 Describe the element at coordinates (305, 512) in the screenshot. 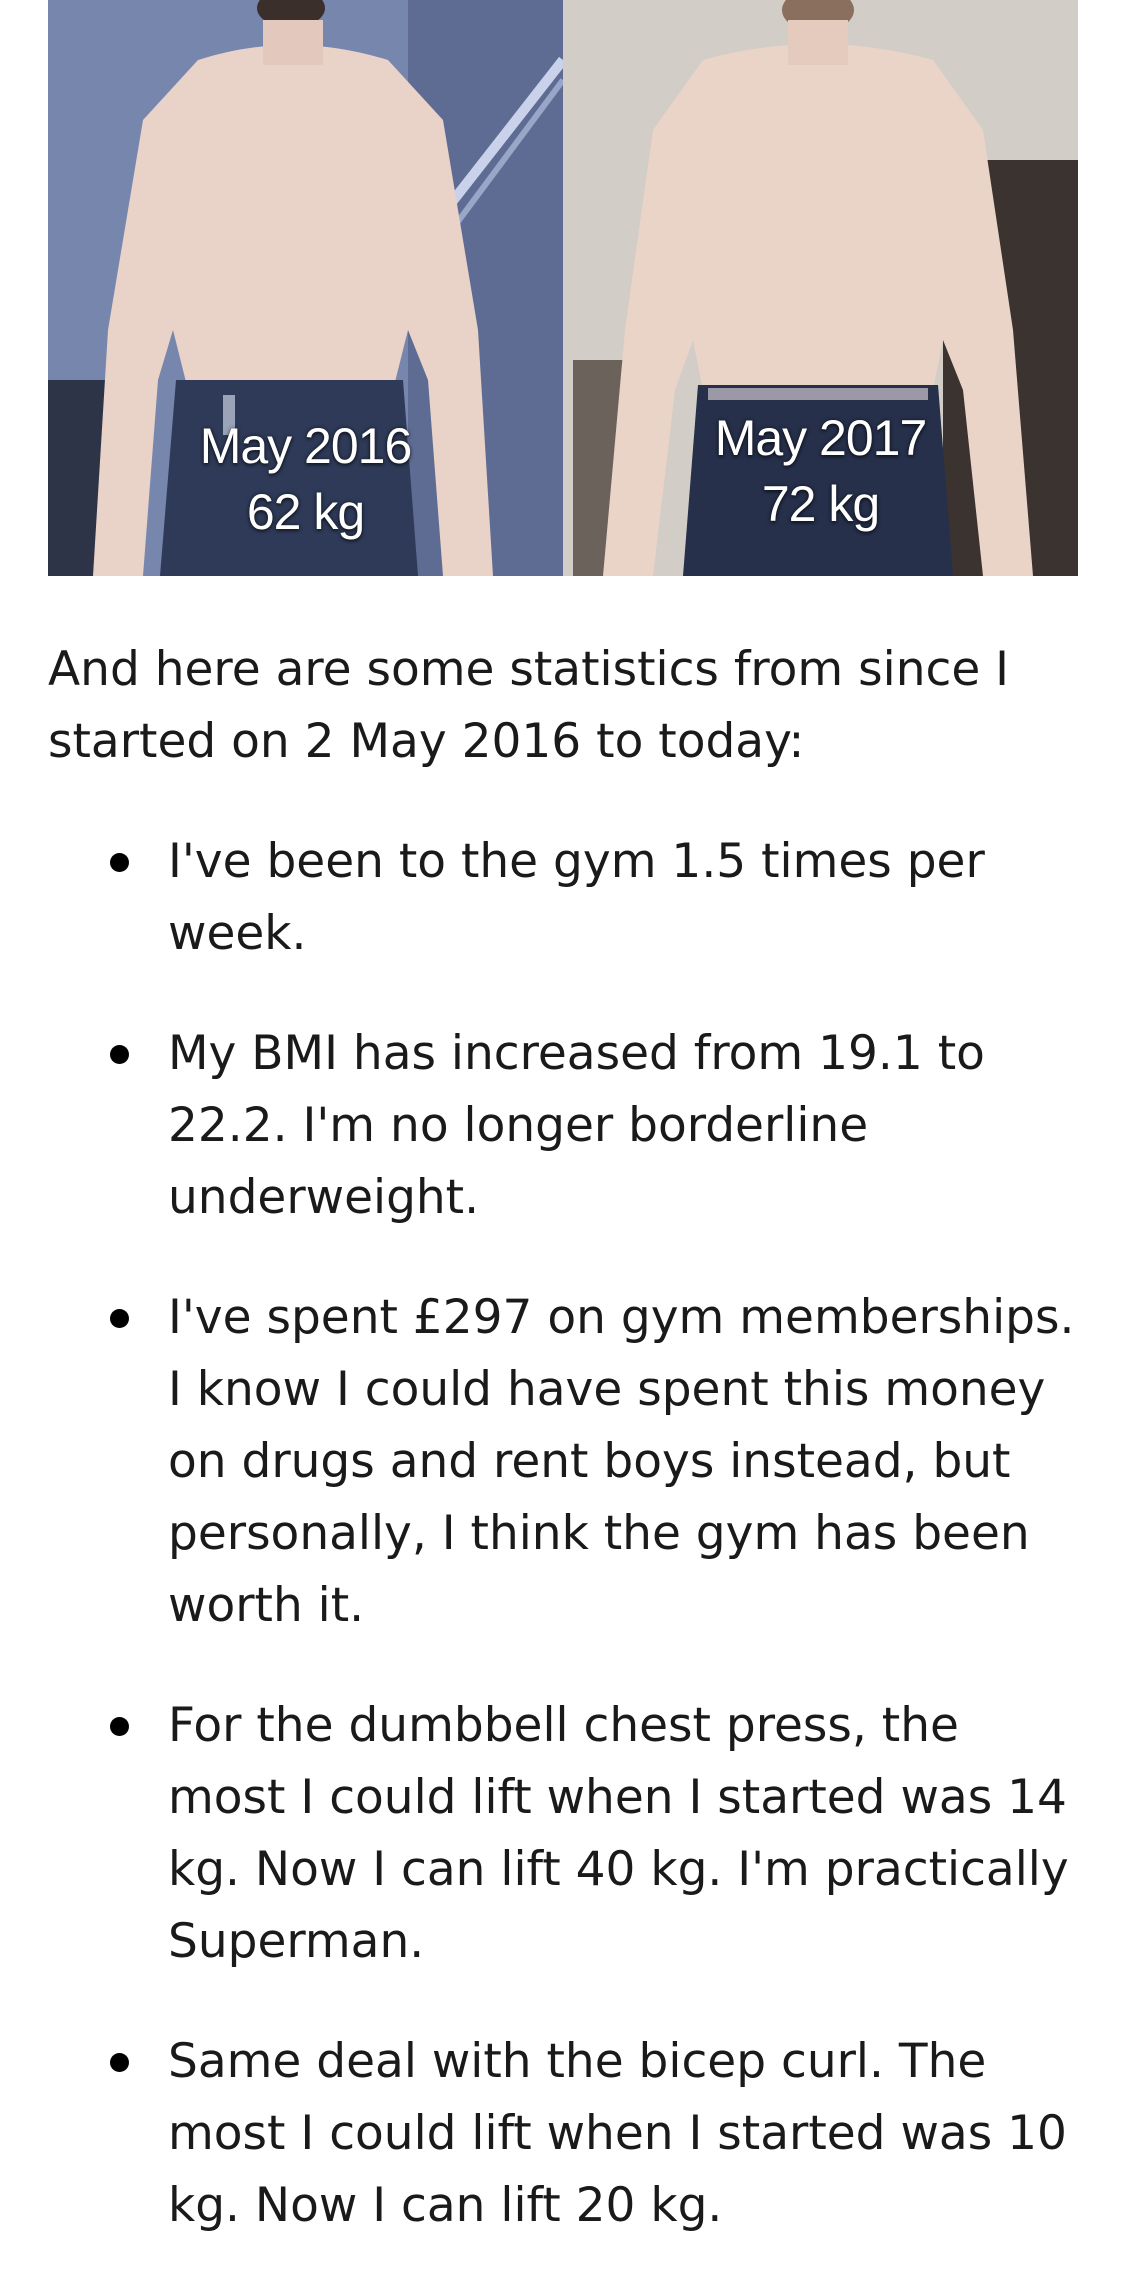

I see `before-weight: 62 kg` at that location.